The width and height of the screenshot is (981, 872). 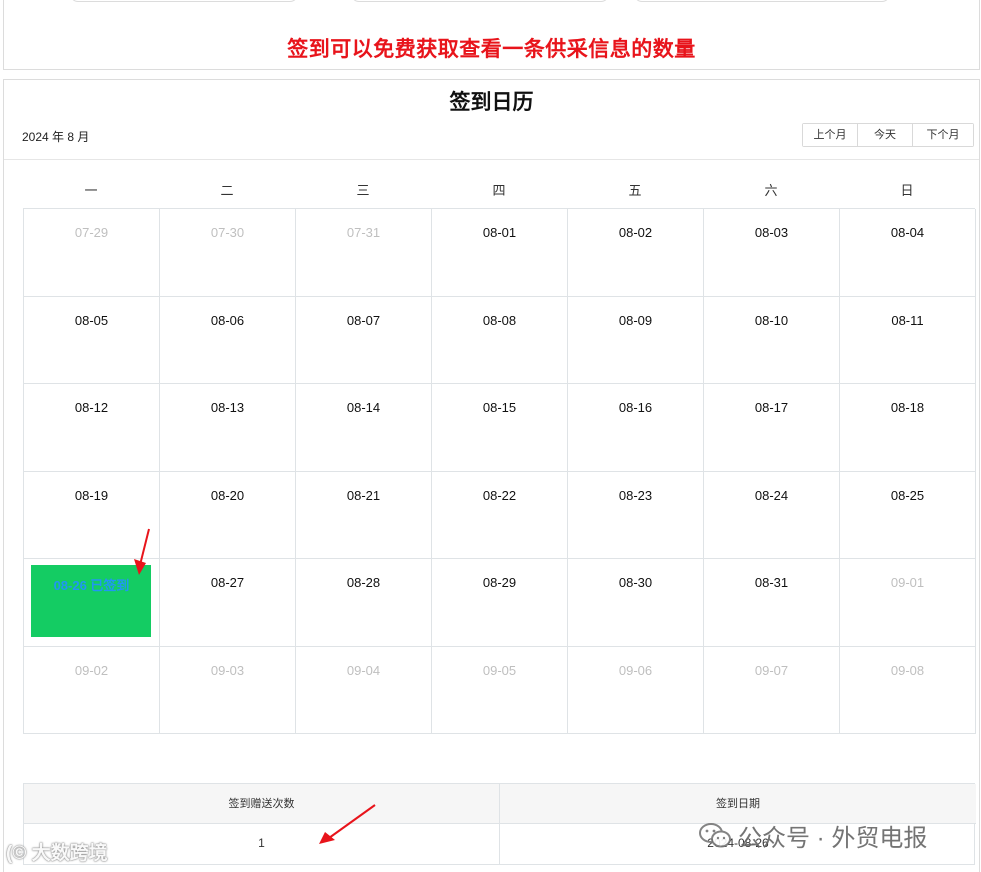 What do you see at coordinates (772, 340) in the screenshot?
I see `day-cell: 08-10` at bounding box center [772, 340].